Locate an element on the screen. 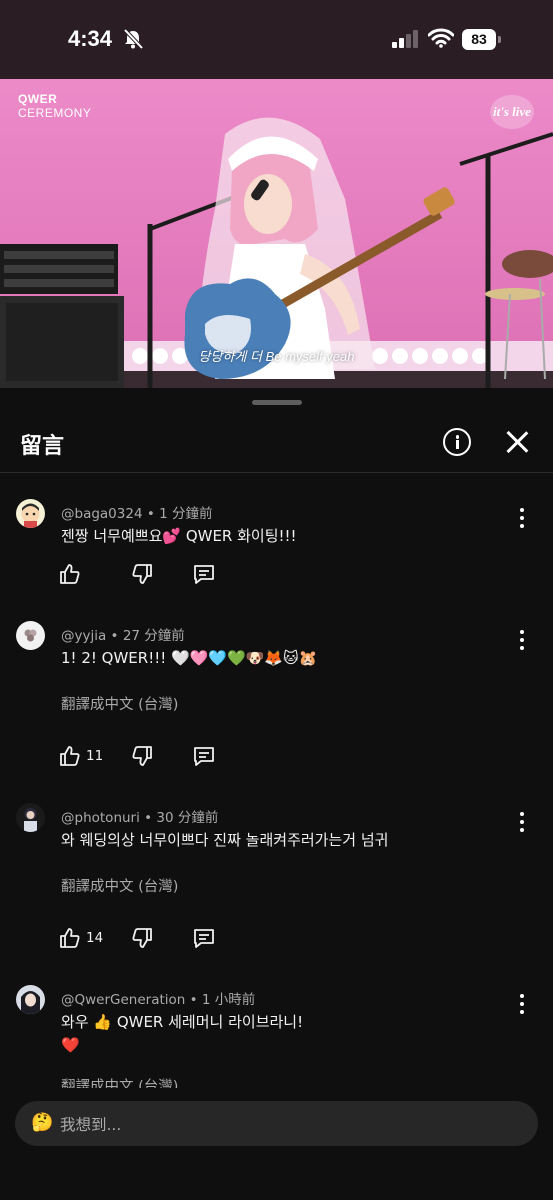 The height and width of the screenshot is (1200, 553). comment-actions is located at coordinates (158, 575).